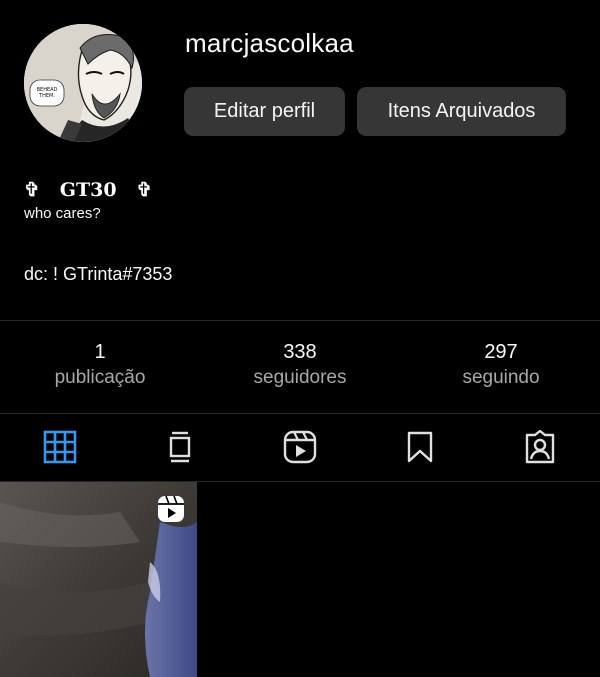 This screenshot has width=600, height=677. I want to click on avatar: BEHEAD THEM., so click(83, 83).